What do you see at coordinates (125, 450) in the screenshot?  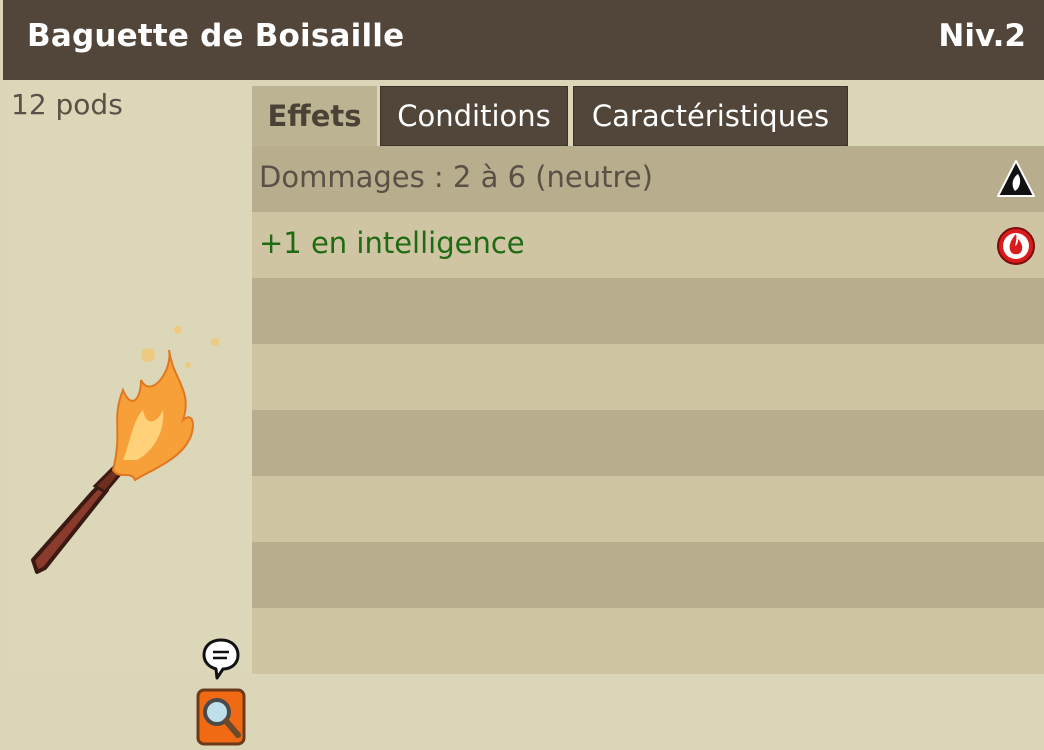 I see `wand-image` at bounding box center [125, 450].